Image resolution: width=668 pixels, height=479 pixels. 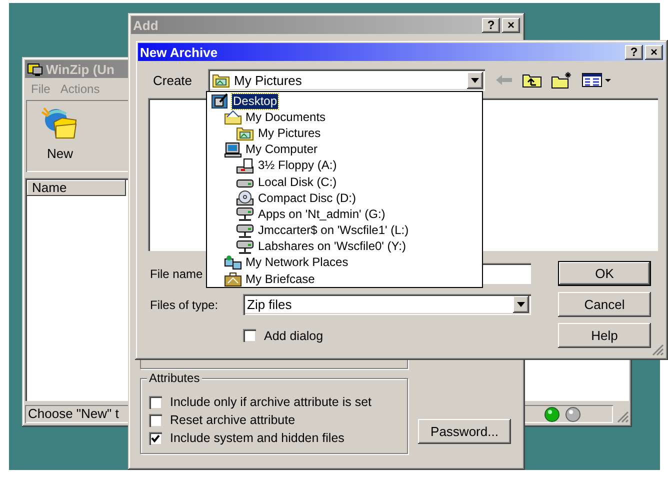 I want to click on folder-item: Desktop, so click(x=255, y=101).